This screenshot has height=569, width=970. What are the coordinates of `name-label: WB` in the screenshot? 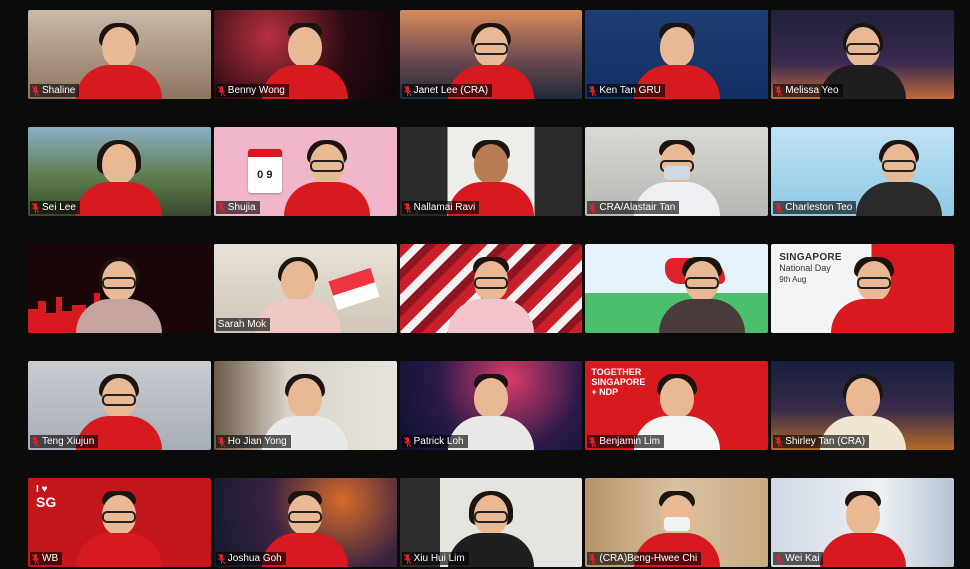 It's located at (46, 558).